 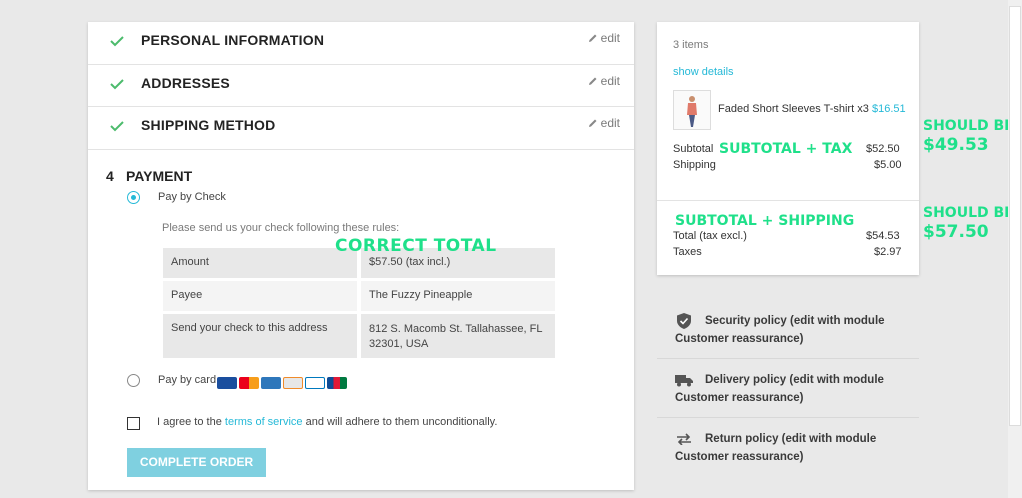 I want to click on tshirt-model-icon, so click(x=692, y=111).